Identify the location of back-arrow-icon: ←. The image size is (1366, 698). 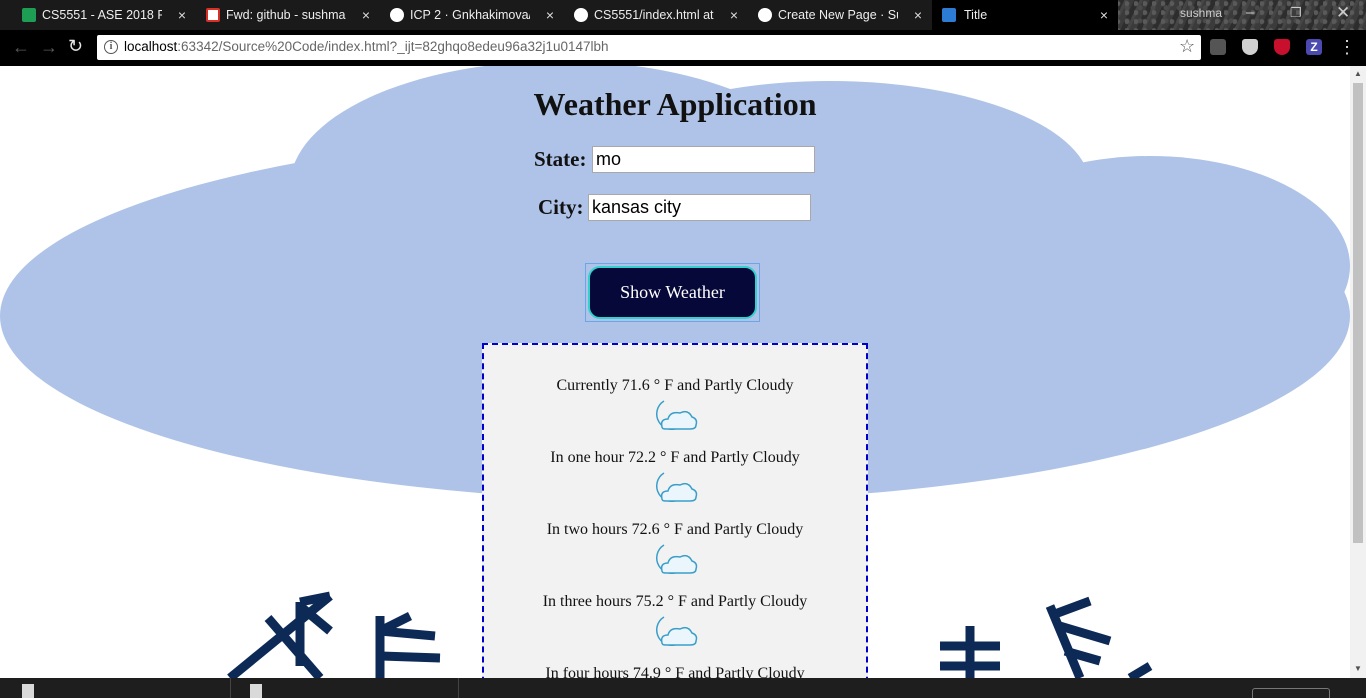
(21, 47).